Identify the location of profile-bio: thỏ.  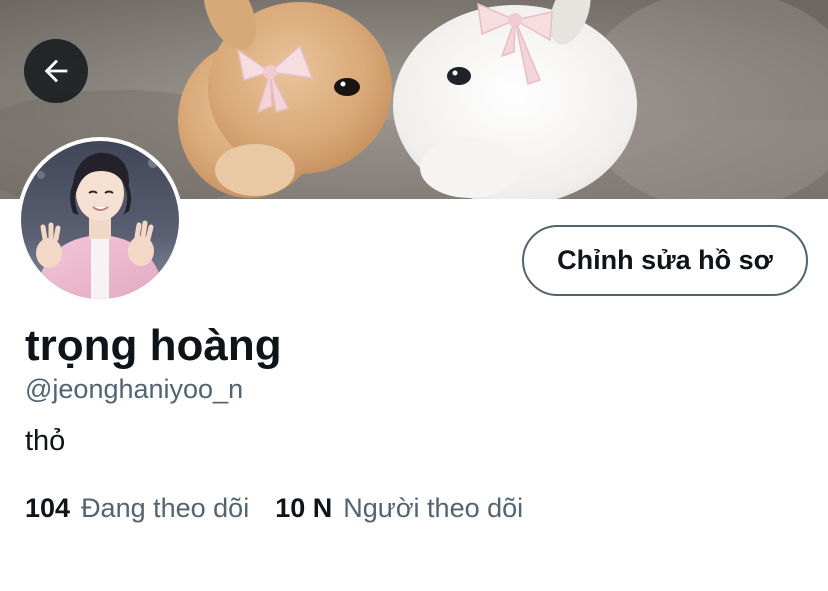
(45, 441).